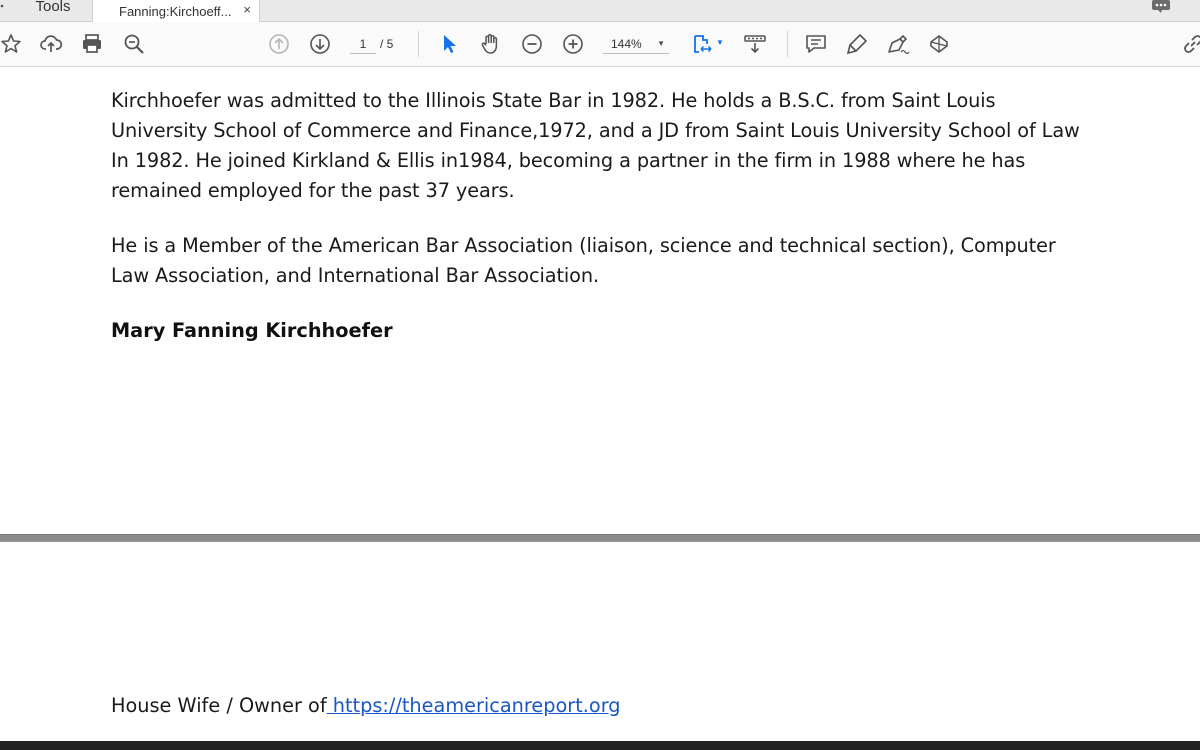 This screenshot has height=750, width=1200. Describe the element at coordinates (53, 7) in the screenshot. I see `tab-tools-label: Tools` at that location.